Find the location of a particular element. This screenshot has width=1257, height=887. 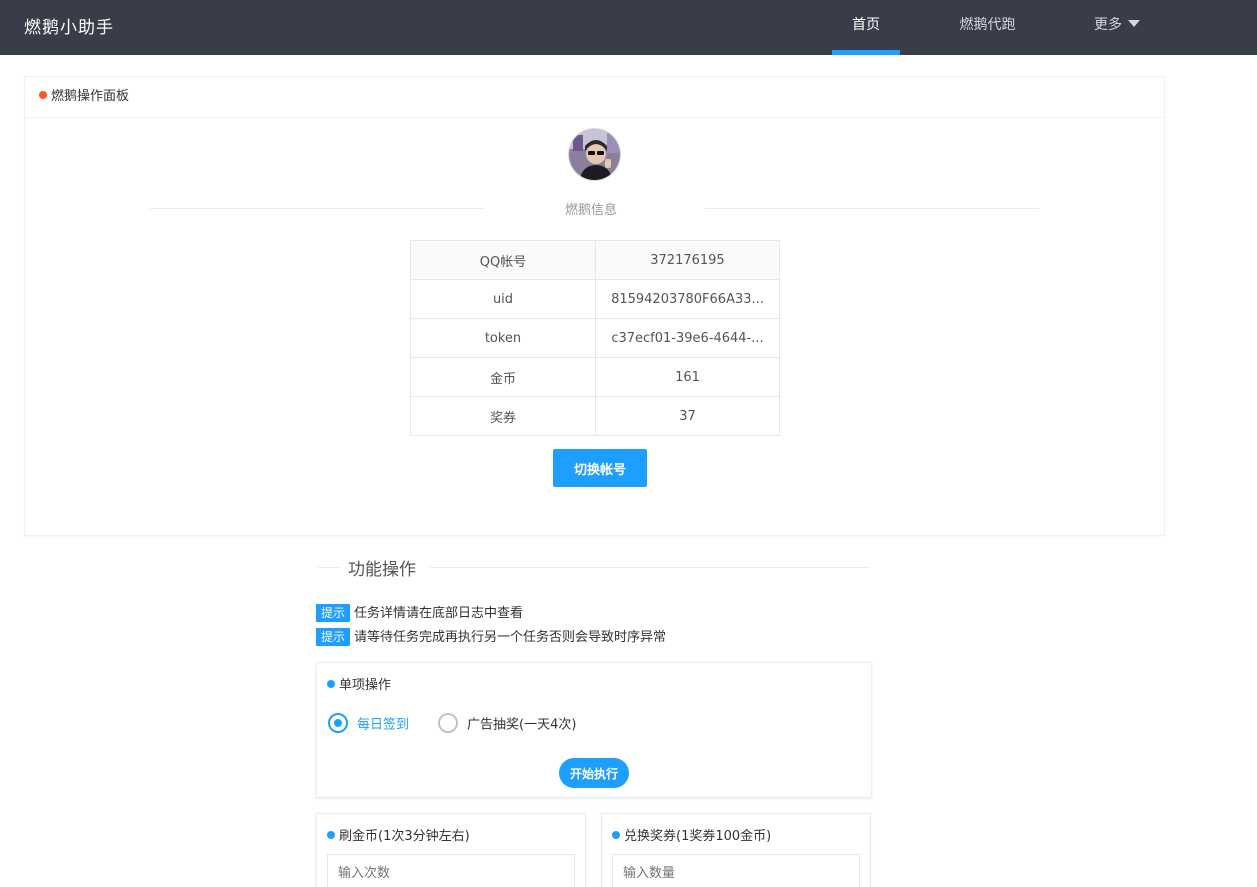

start-execute-button: 开始执行 is located at coordinates (594, 773).